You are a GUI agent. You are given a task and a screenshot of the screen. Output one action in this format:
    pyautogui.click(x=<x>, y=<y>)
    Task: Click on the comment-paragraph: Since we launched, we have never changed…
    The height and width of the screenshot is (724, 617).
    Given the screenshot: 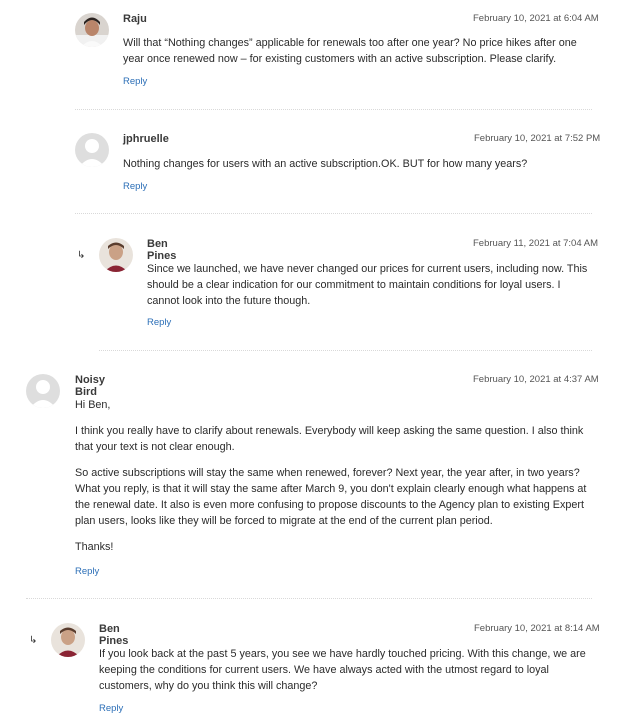 What is the action you would take?
    pyautogui.click(x=367, y=285)
    